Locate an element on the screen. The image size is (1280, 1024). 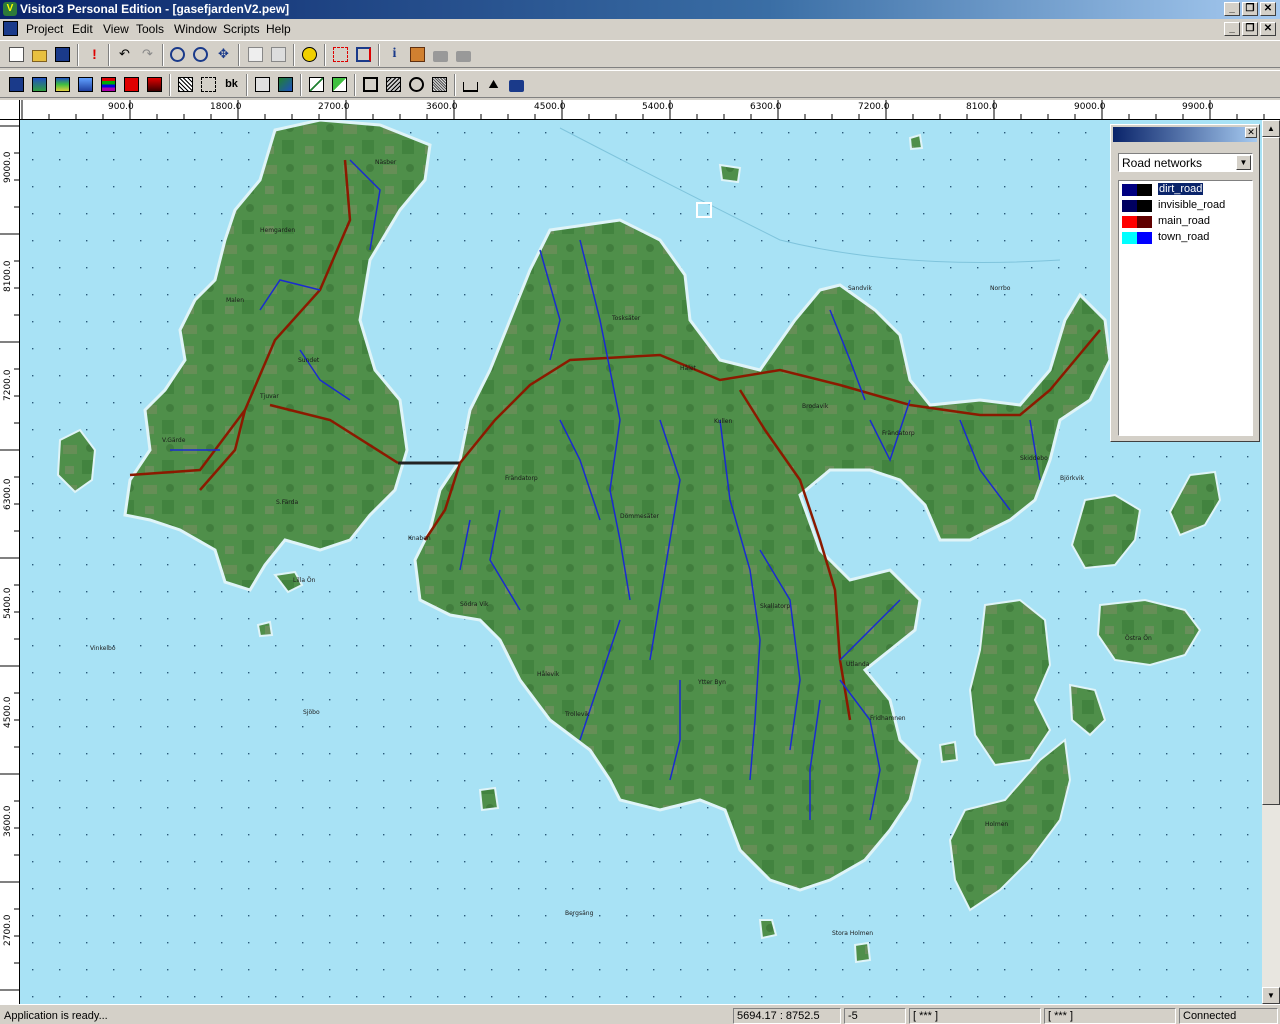
scroll-thumb is located at coordinates (1271, 471).